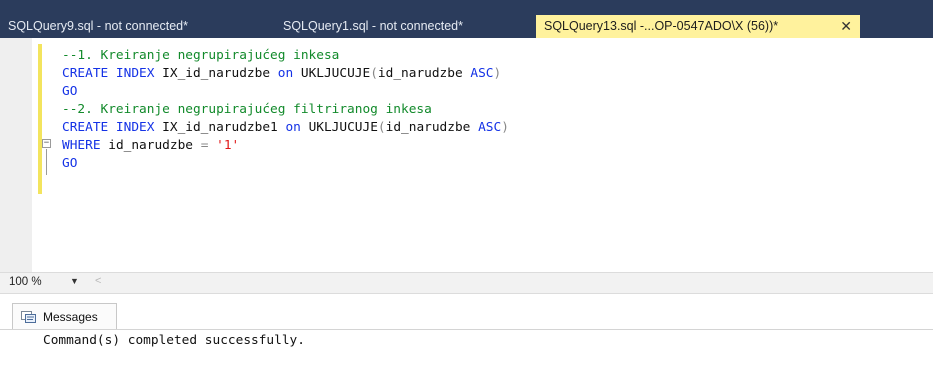  What do you see at coordinates (98, 281) in the screenshot?
I see `scroll-left-arrow: <` at bounding box center [98, 281].